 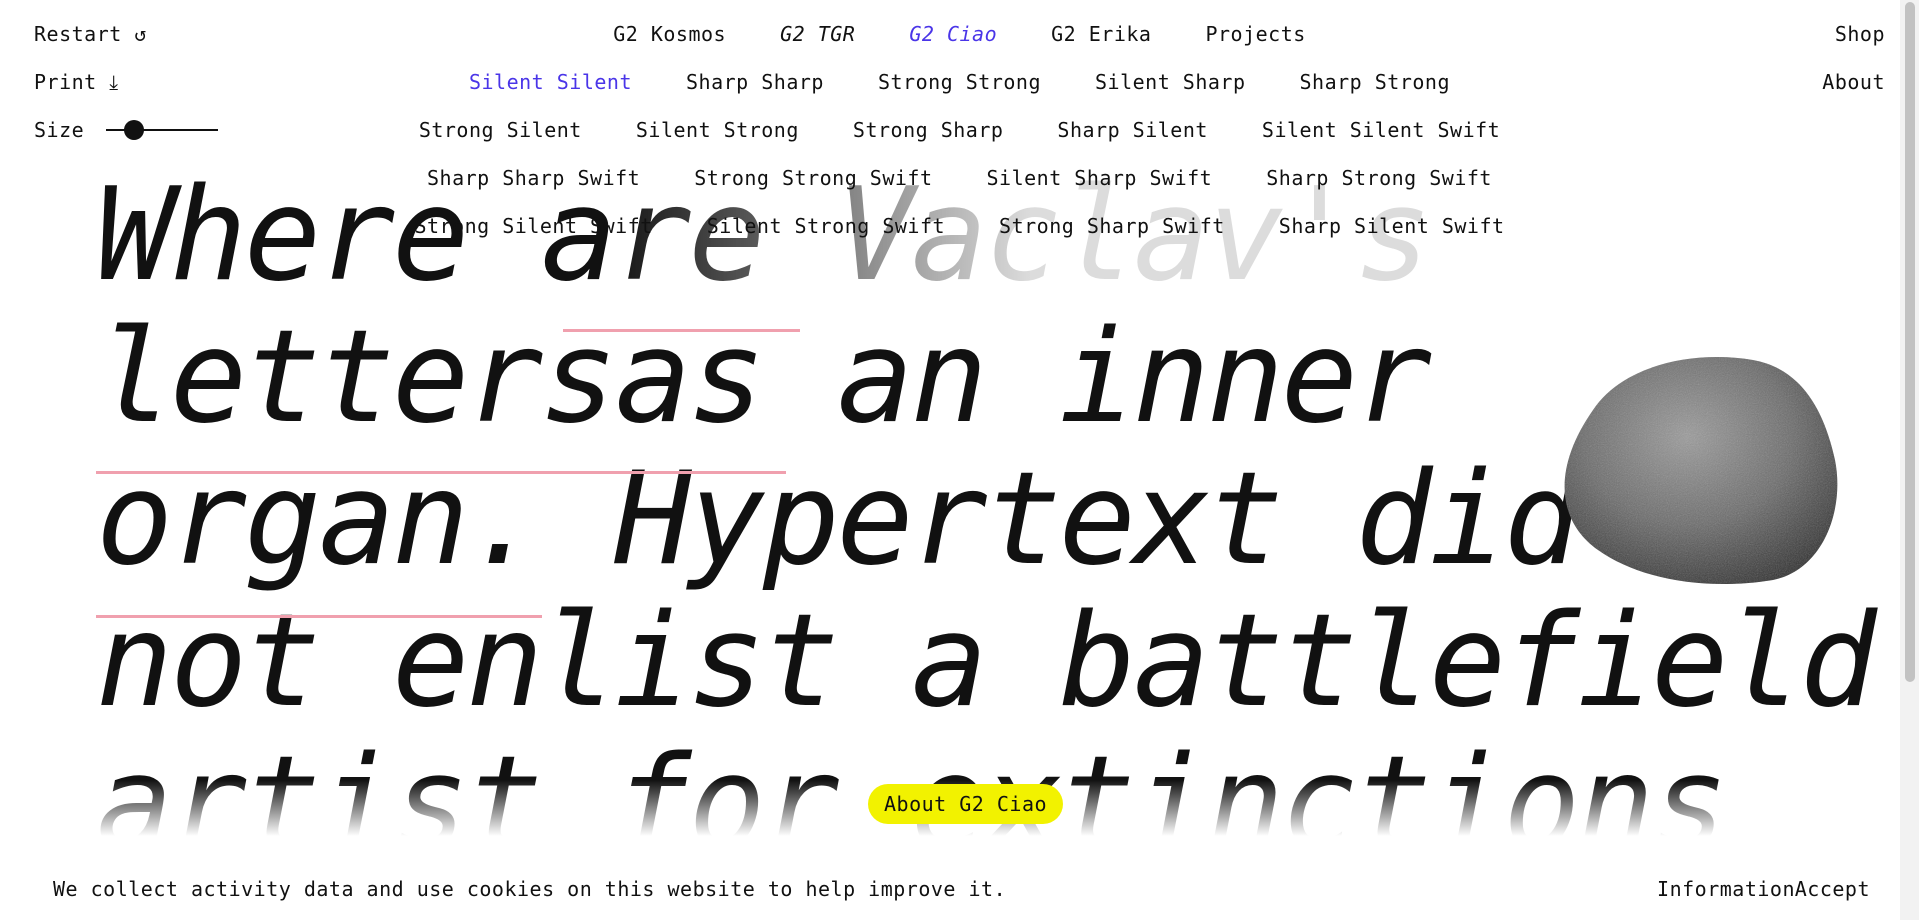 I want to click on style-item: Silent Strong, so click(x=717, y=130).